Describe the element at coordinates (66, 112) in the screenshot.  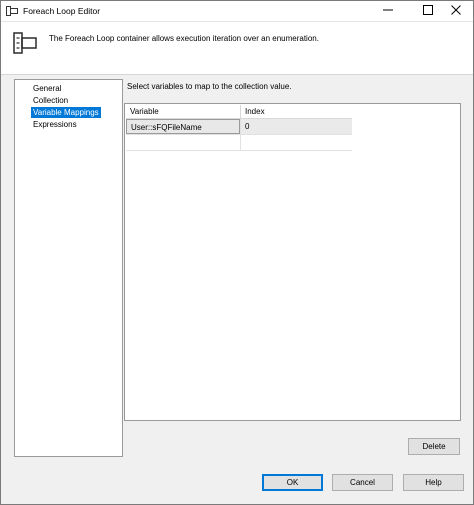
I see `nav-item-variable-mappings: Variable Mappings` at that location.